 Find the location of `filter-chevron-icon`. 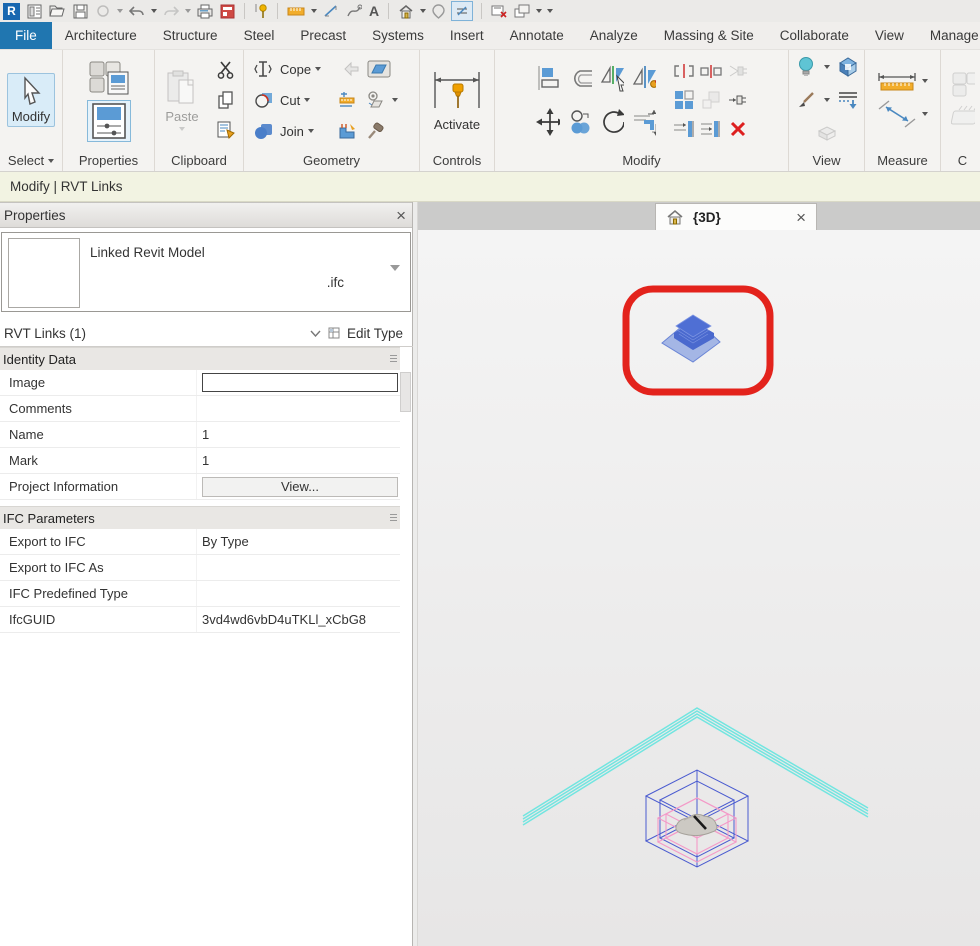

filter-chevron-icon is located at coordinates (315, 333).